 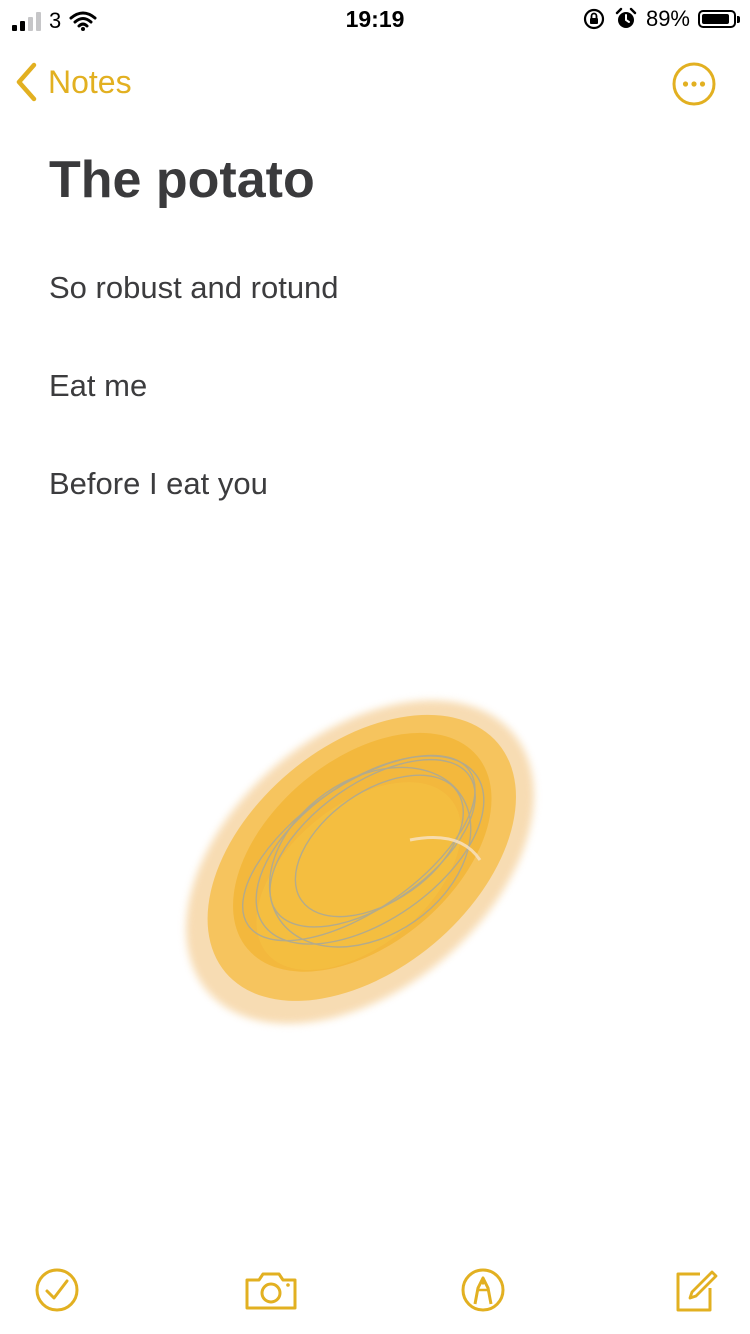 I want to click on compose-icon, so click(x=697, y=1291).